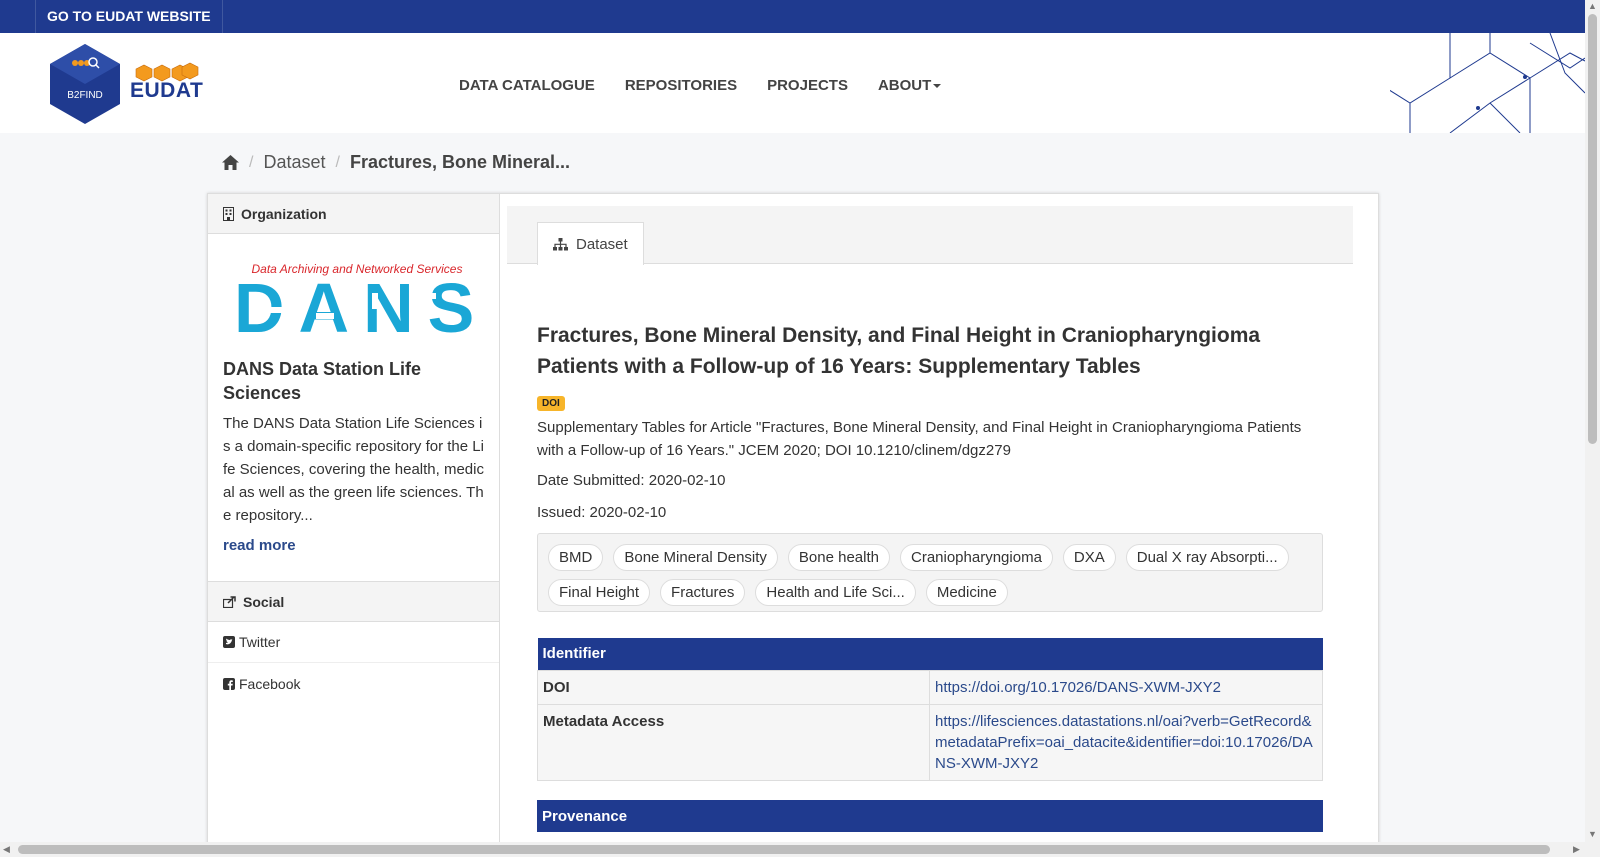 This screenshot has width=1600, height=857. Describe the element at coordinates (1089, 557) in the screenshot. I see `tag-item: DXA` at that location.